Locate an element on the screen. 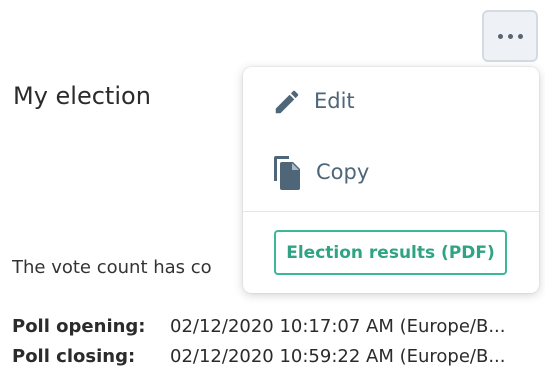 The width and height of the screenshot is (545, 378). election-results-pdf-button: Election results (PDF) is located at coordinates (390, 252).